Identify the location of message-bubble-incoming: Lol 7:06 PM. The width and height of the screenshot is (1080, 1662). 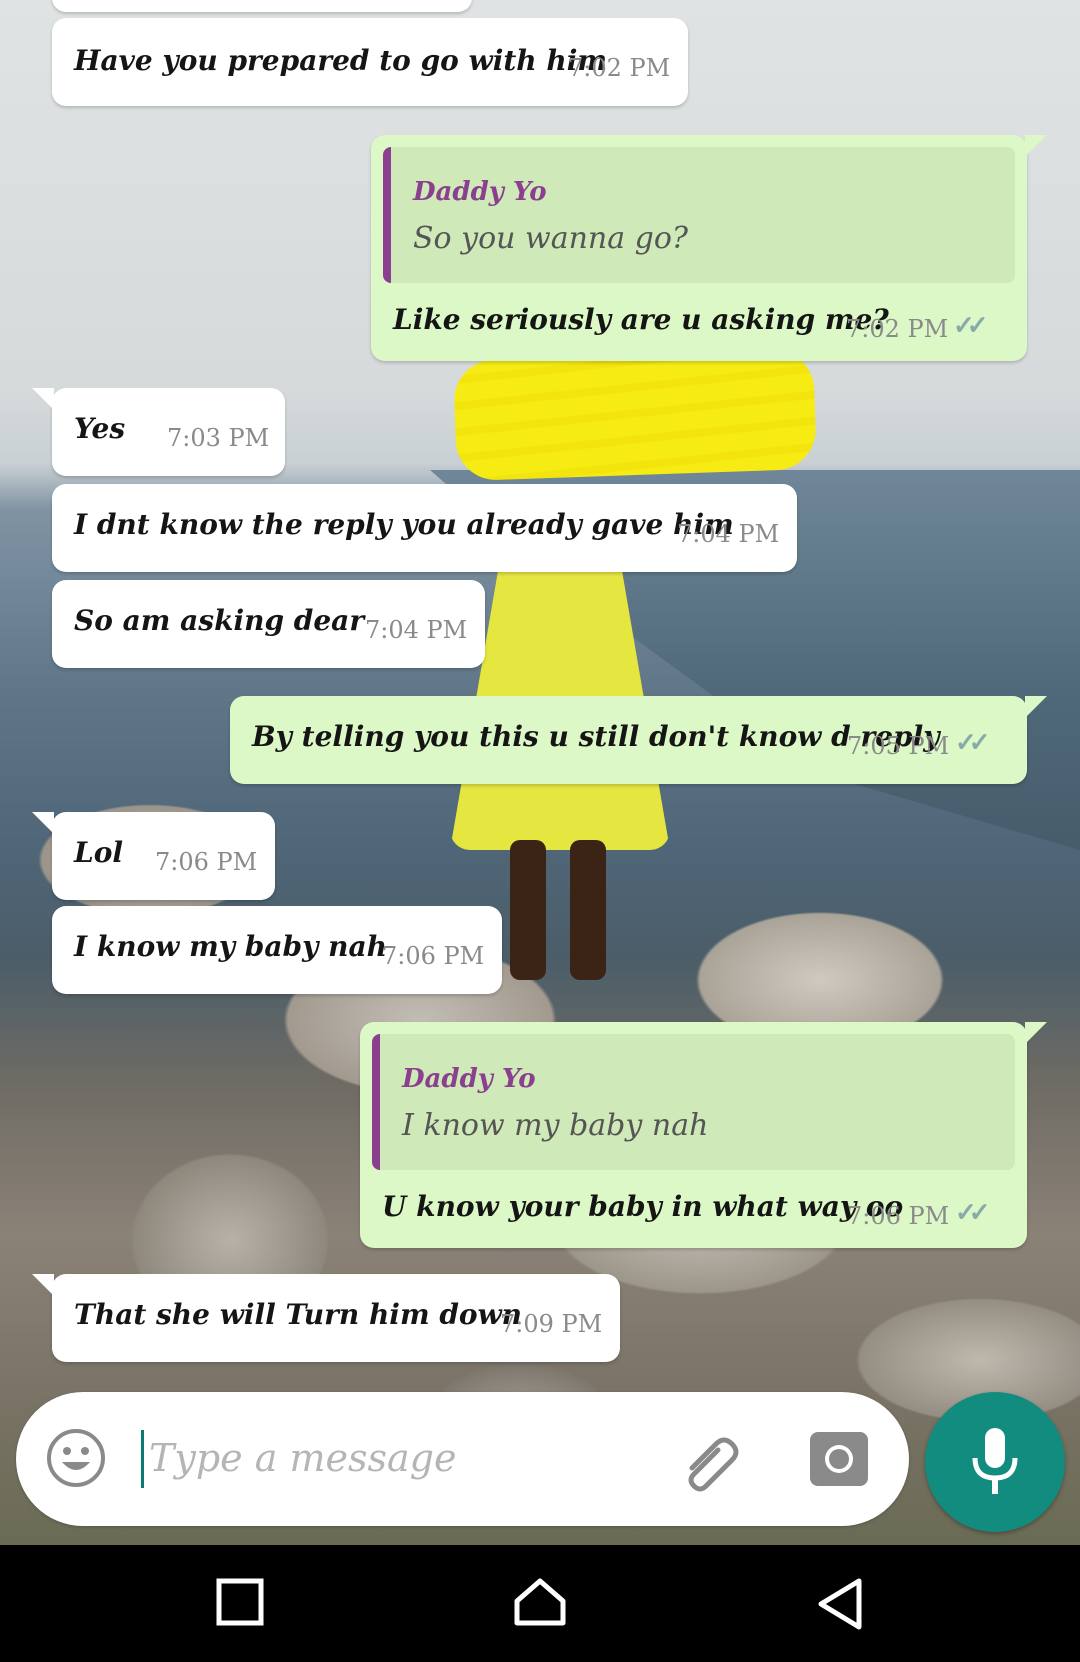
(153, 856).